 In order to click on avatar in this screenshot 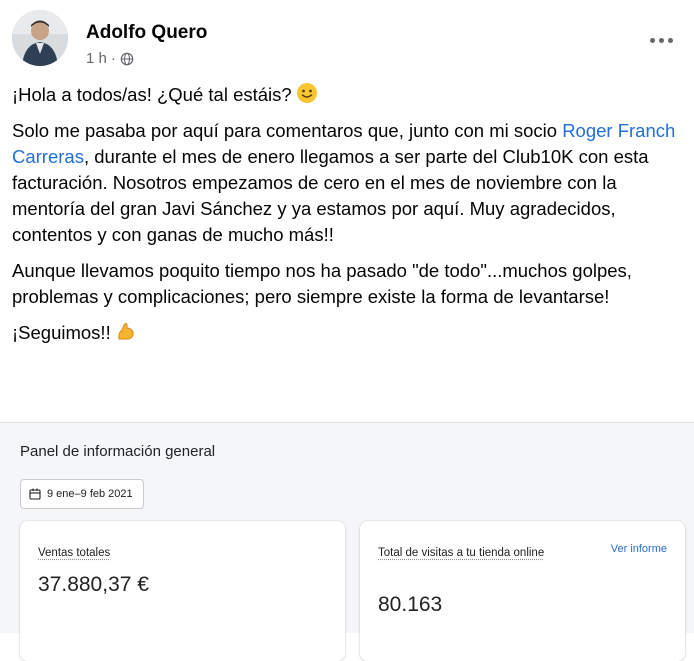, I will do `click(40, 38)`.